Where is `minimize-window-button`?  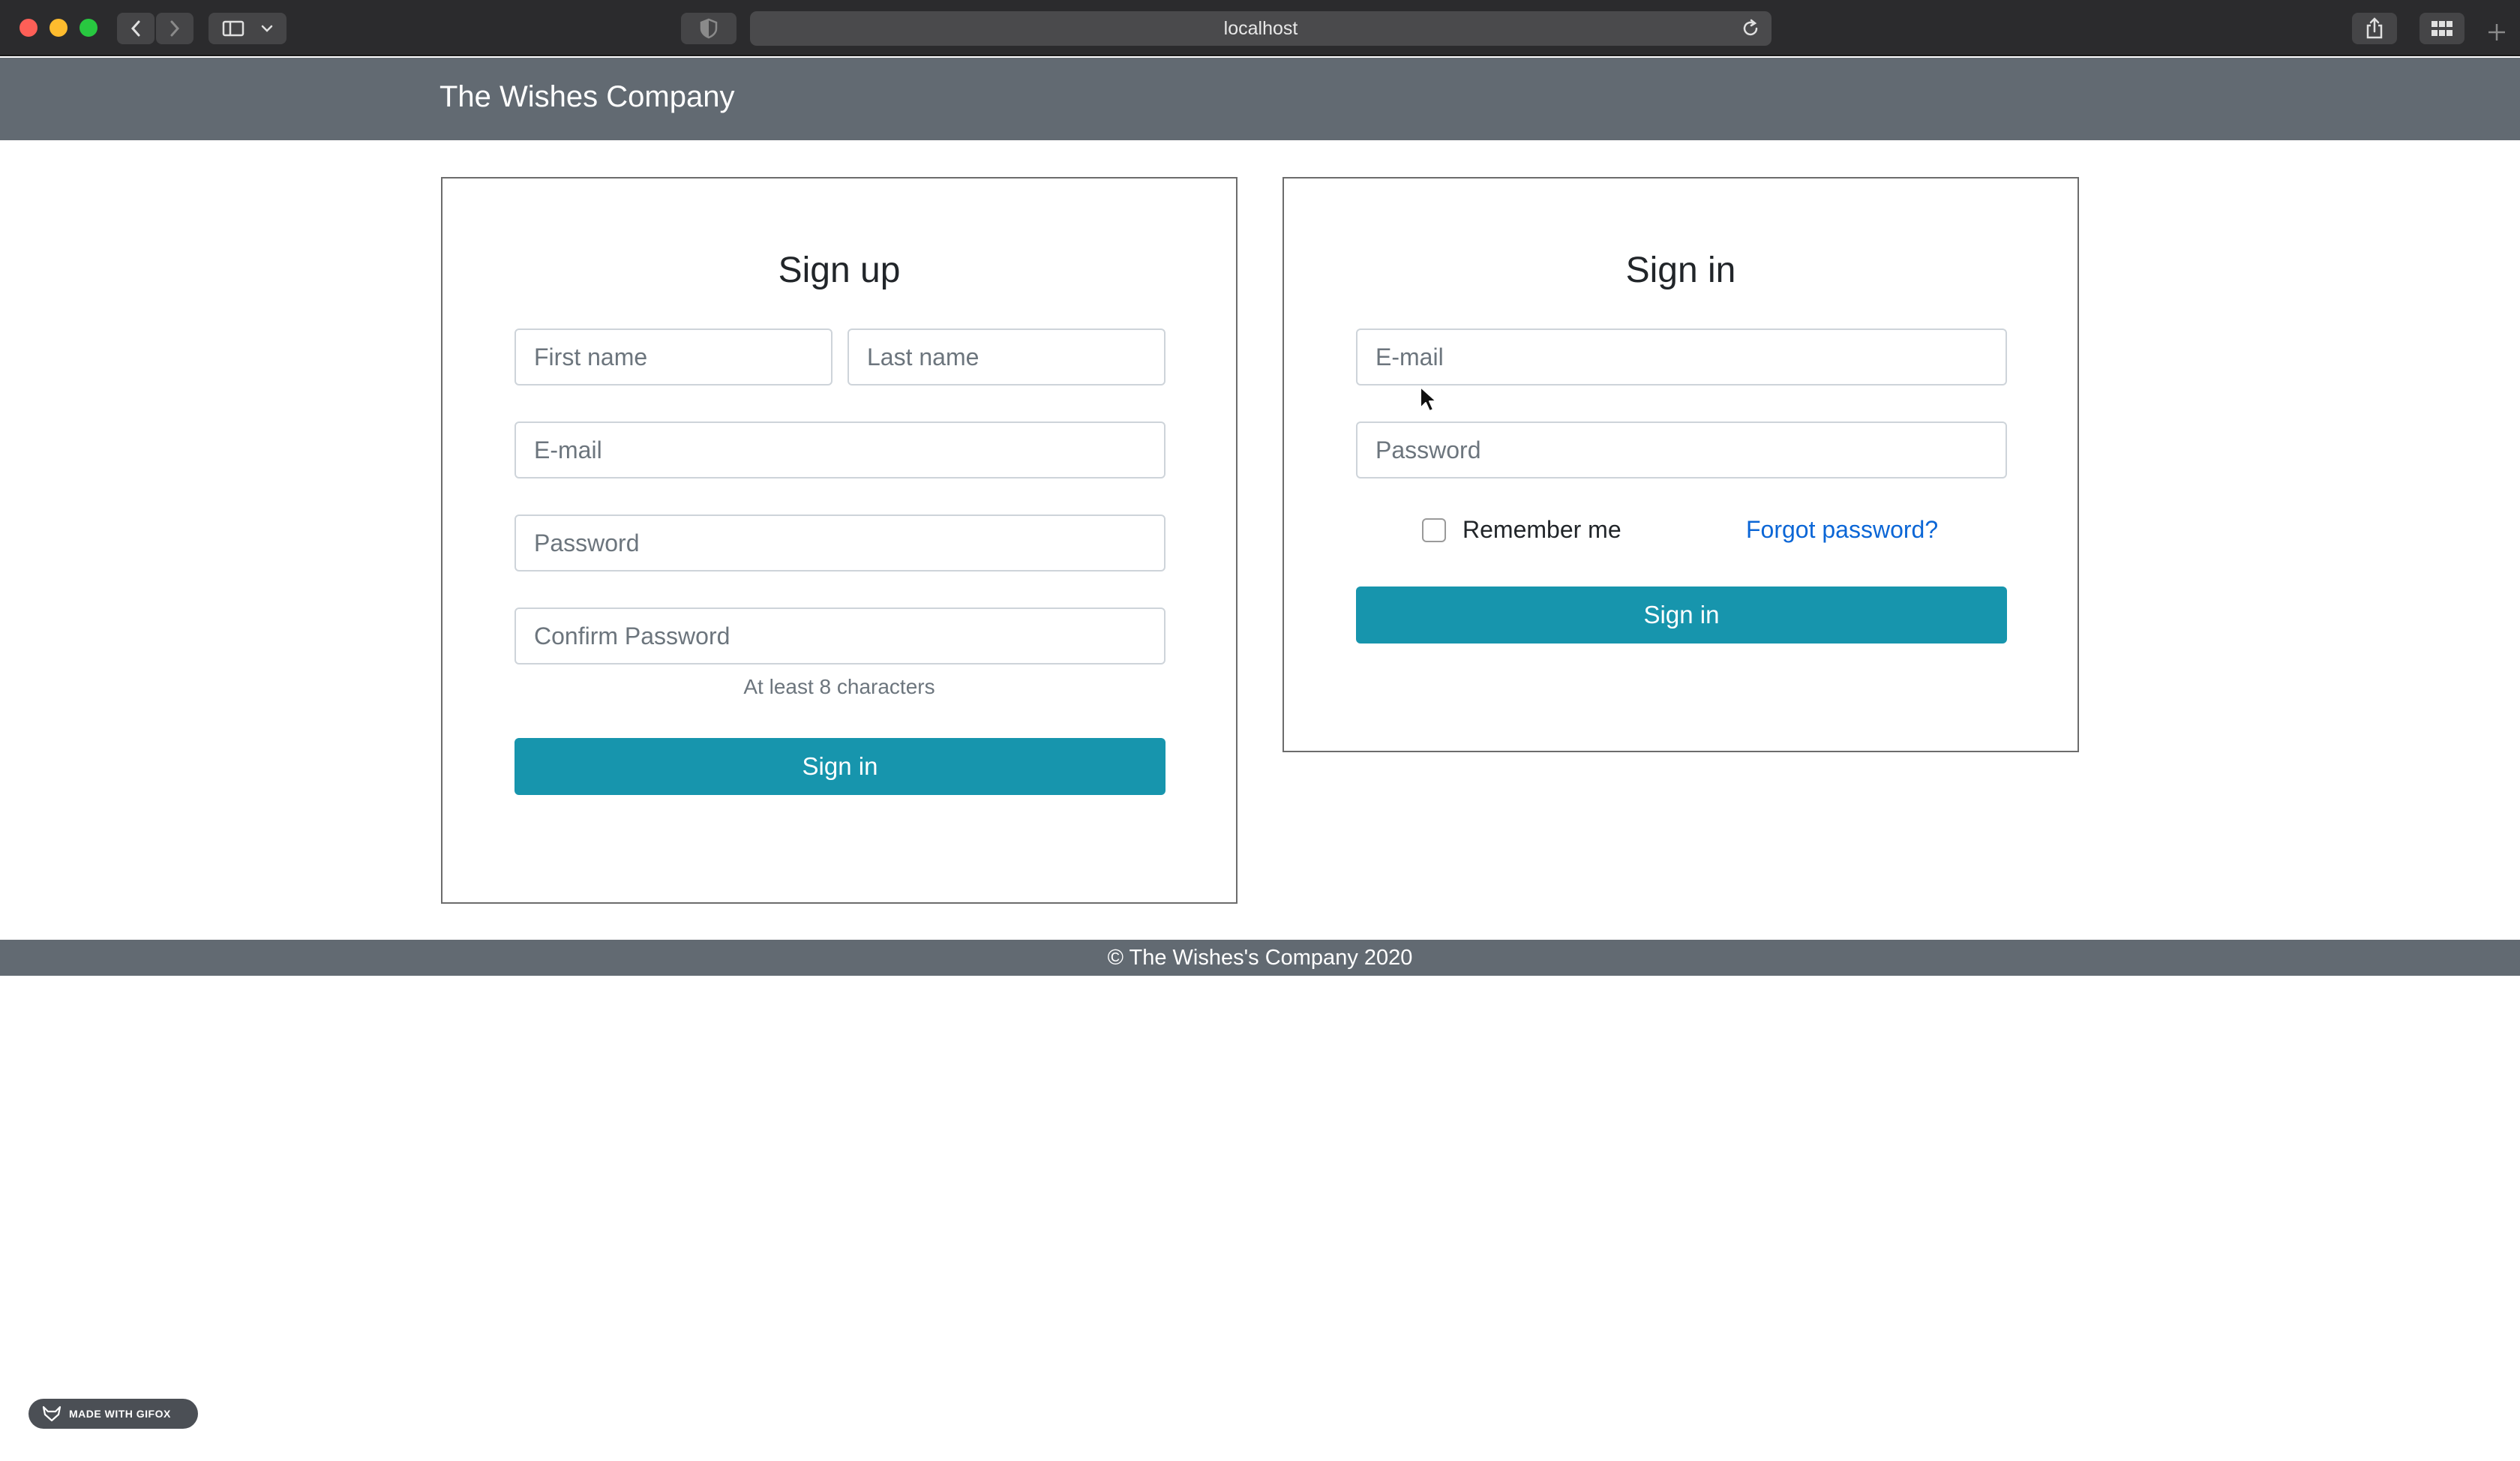
minimize-window-button is located at coordinates (59, 28).